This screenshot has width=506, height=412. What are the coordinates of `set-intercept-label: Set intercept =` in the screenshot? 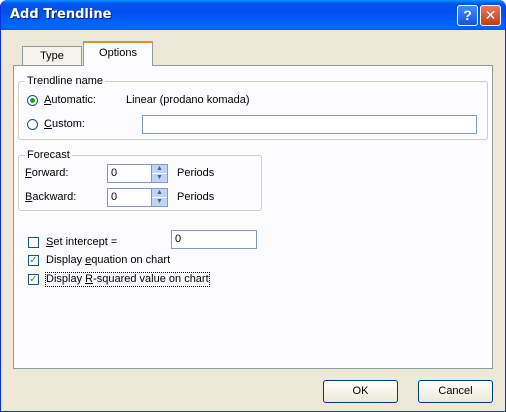 It's located at (81, 242).